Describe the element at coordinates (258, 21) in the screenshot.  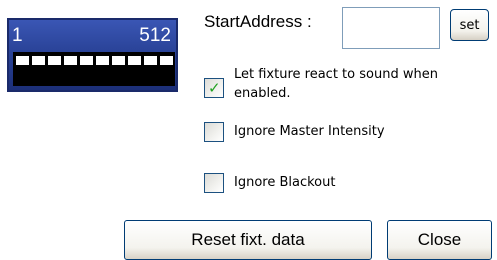
I see `start-address-label: StartAddress :` at that location.